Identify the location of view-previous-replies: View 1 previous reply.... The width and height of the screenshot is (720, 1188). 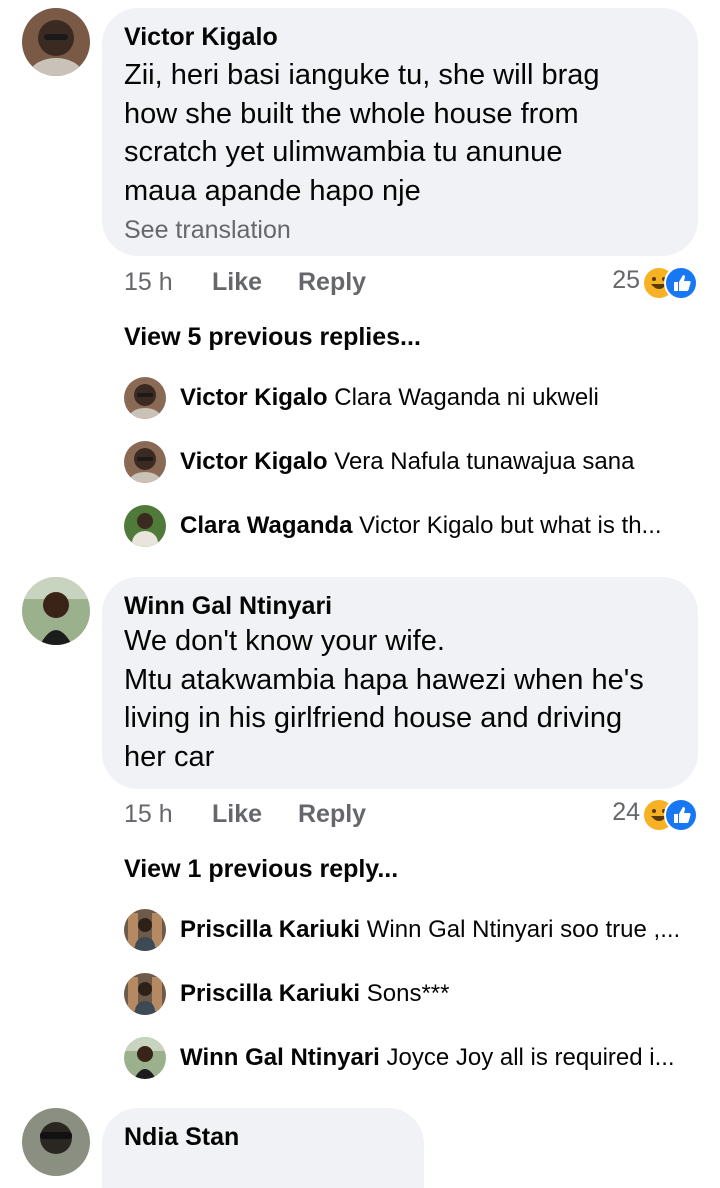
(261, 869).